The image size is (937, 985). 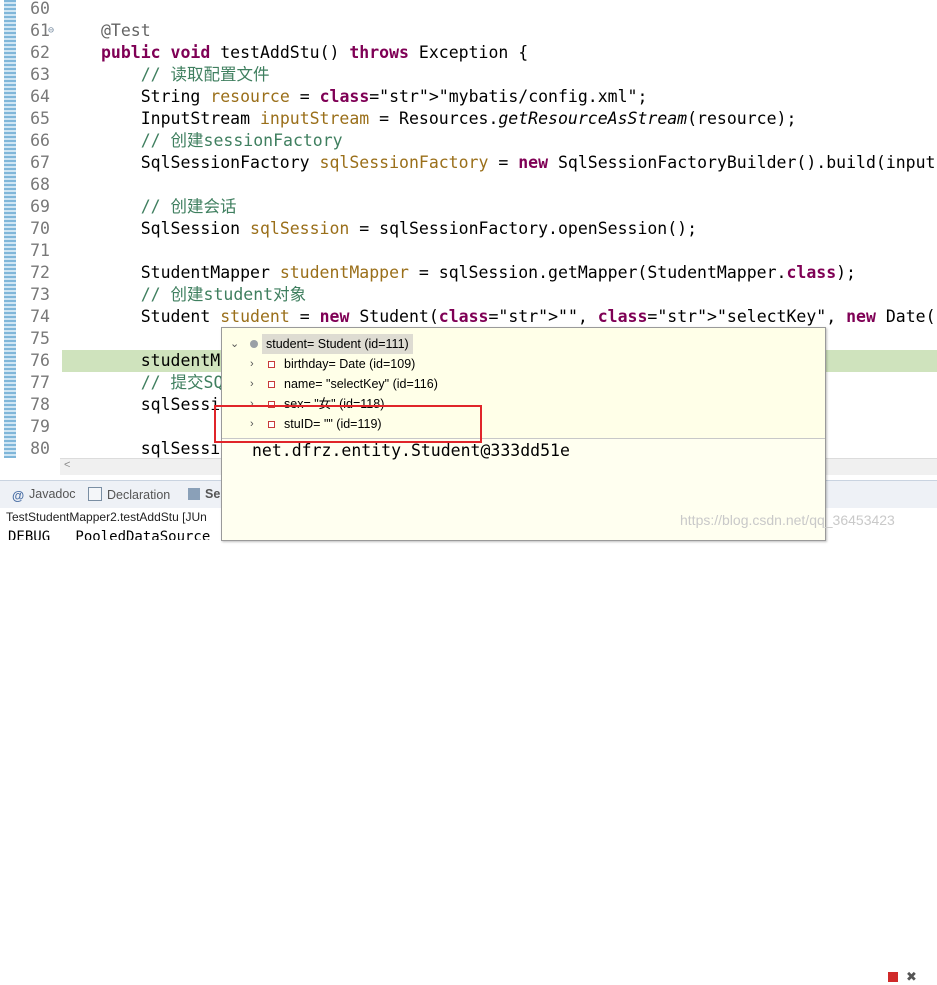 I want to click on at-icon: @, so click(x=18, y=496).